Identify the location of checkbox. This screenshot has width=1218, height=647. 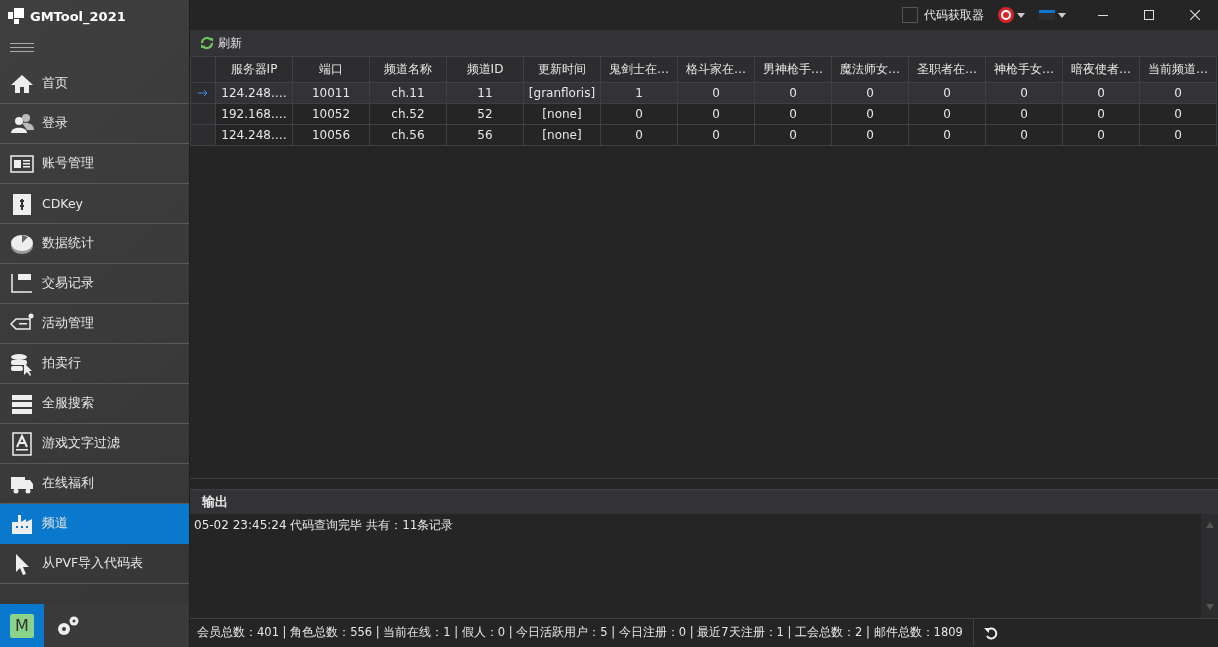
(910, 15).